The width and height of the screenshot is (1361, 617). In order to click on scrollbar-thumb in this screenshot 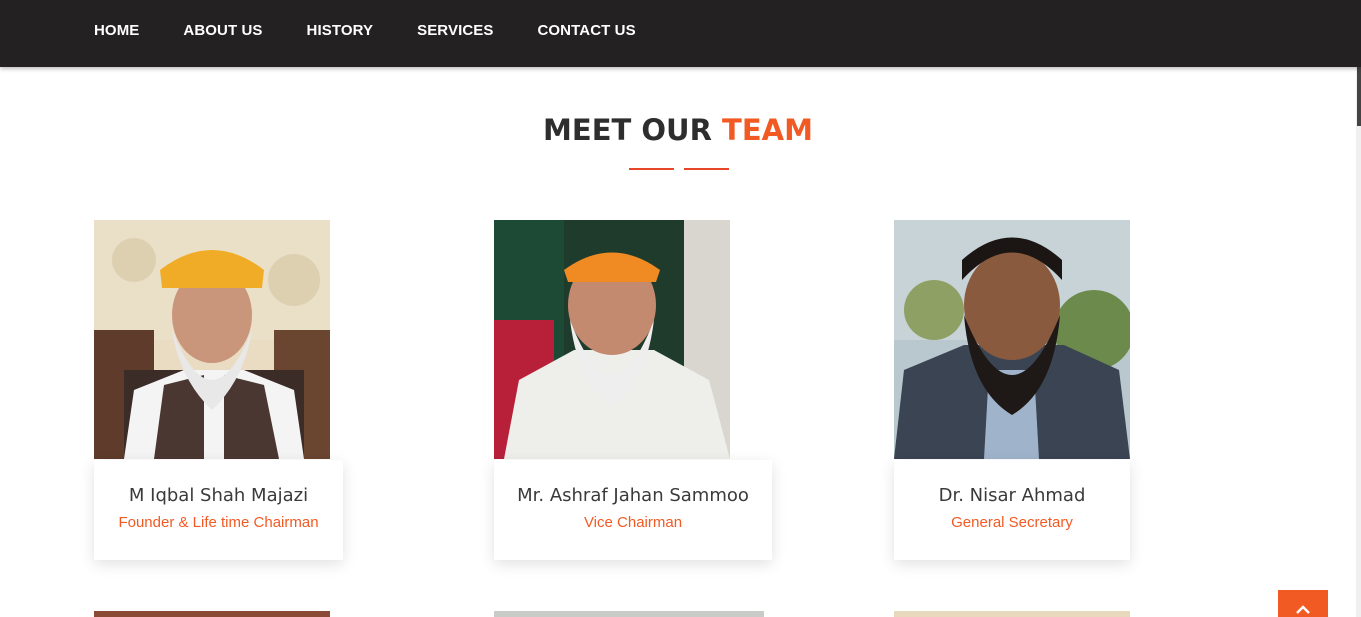, I will do `click(1359, 96)`.